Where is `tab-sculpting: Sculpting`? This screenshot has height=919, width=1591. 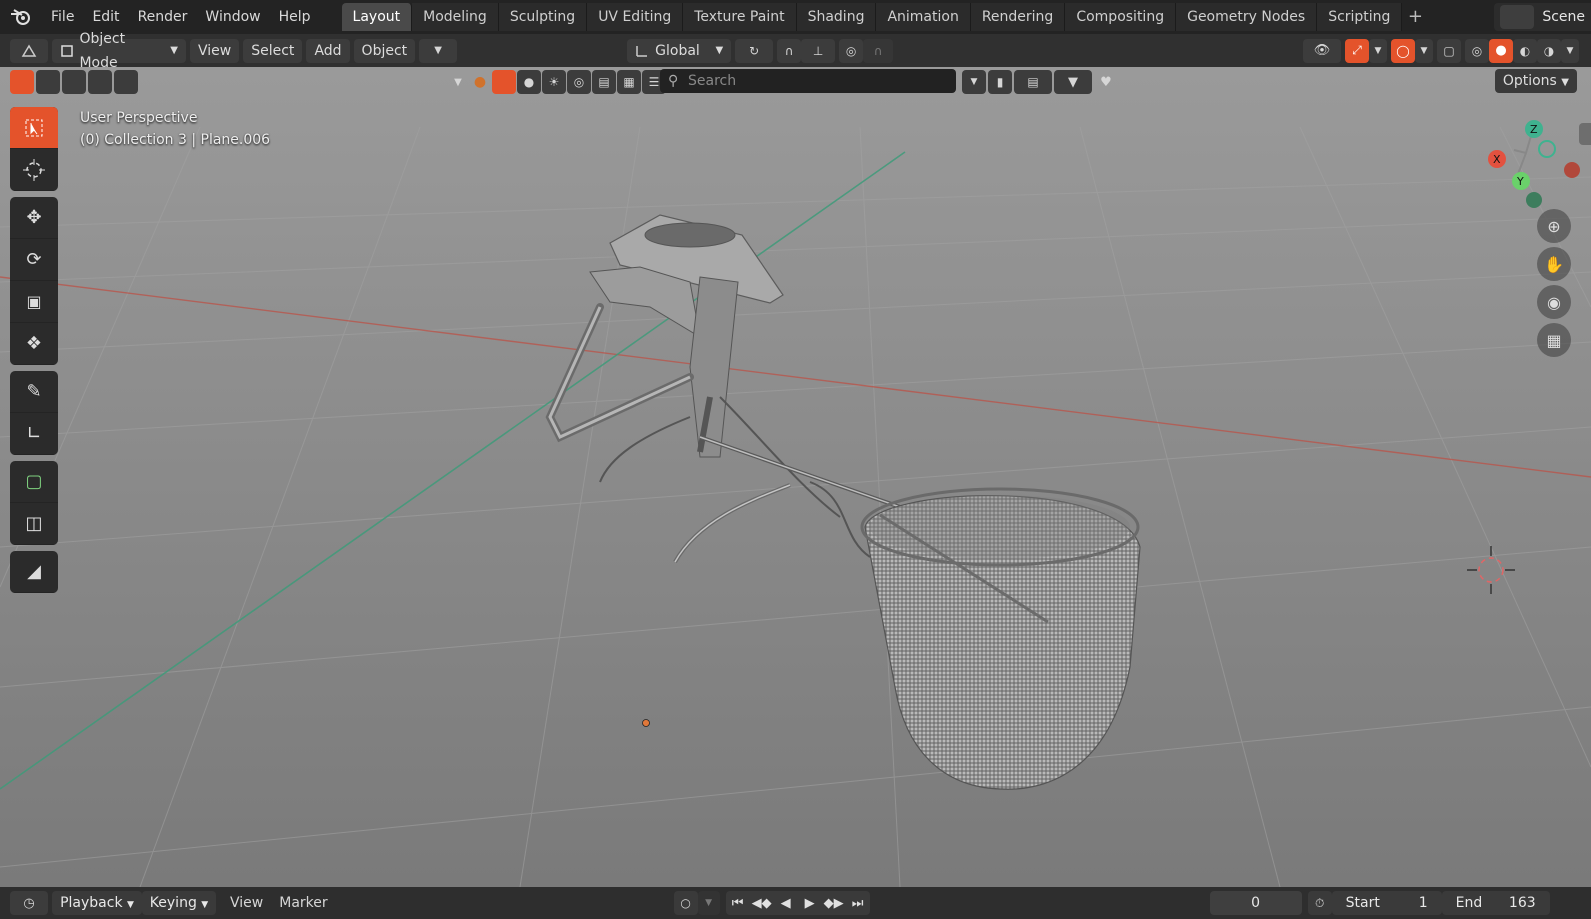 tab-sculpting: Sculpting is located at coordinates (543, 17).